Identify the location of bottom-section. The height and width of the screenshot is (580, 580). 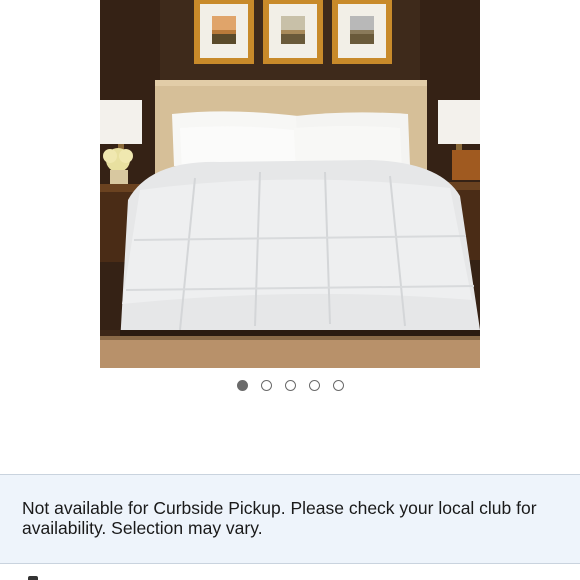
(290, 572).